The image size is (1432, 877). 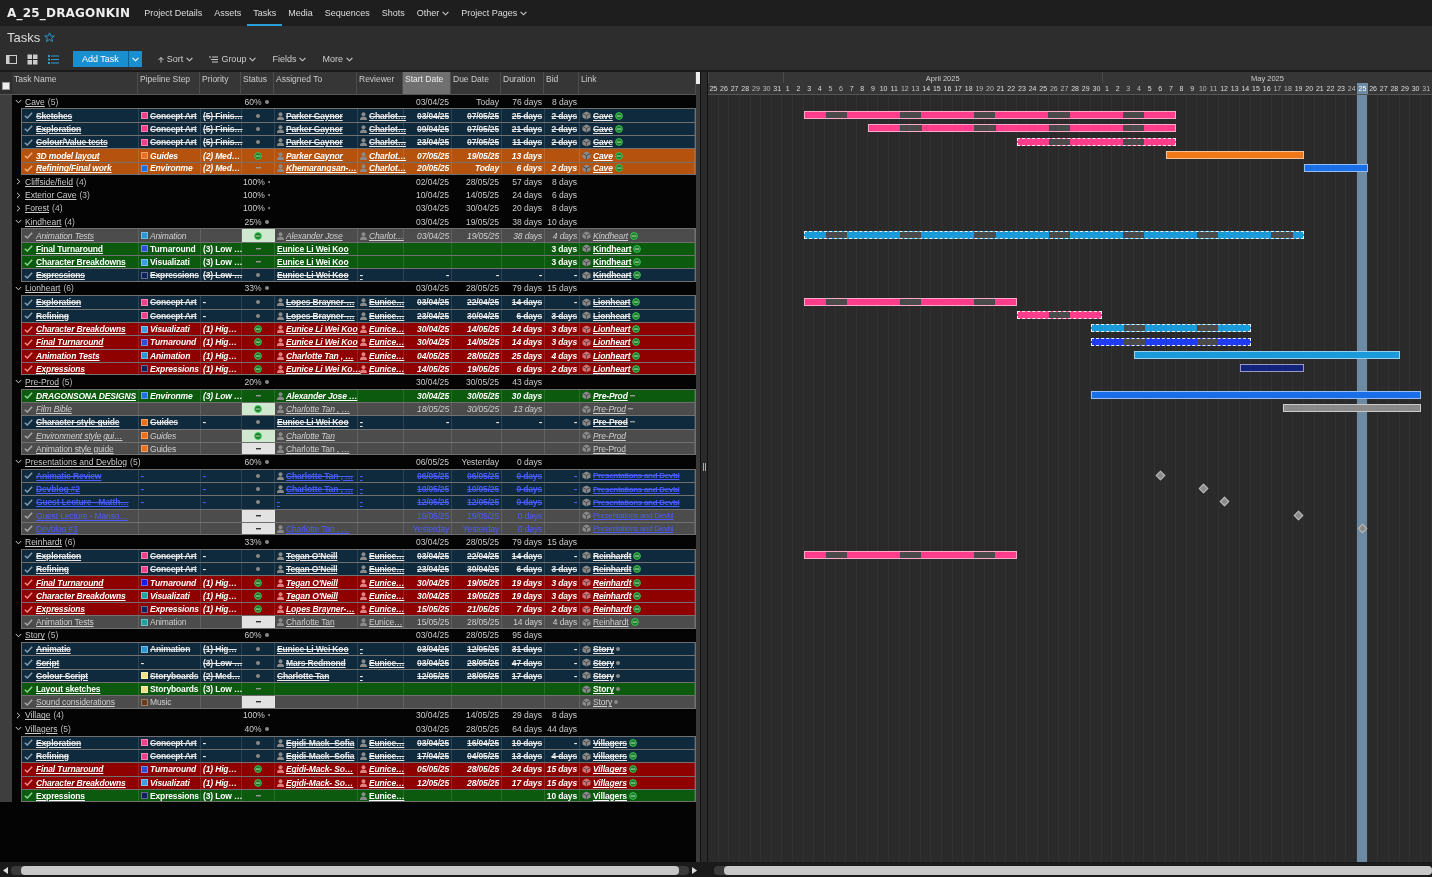 What do you see at coordinates (350, 870) in the screenshot?
I see `horizontal-scrollbar` at bounding box center [350, 870].